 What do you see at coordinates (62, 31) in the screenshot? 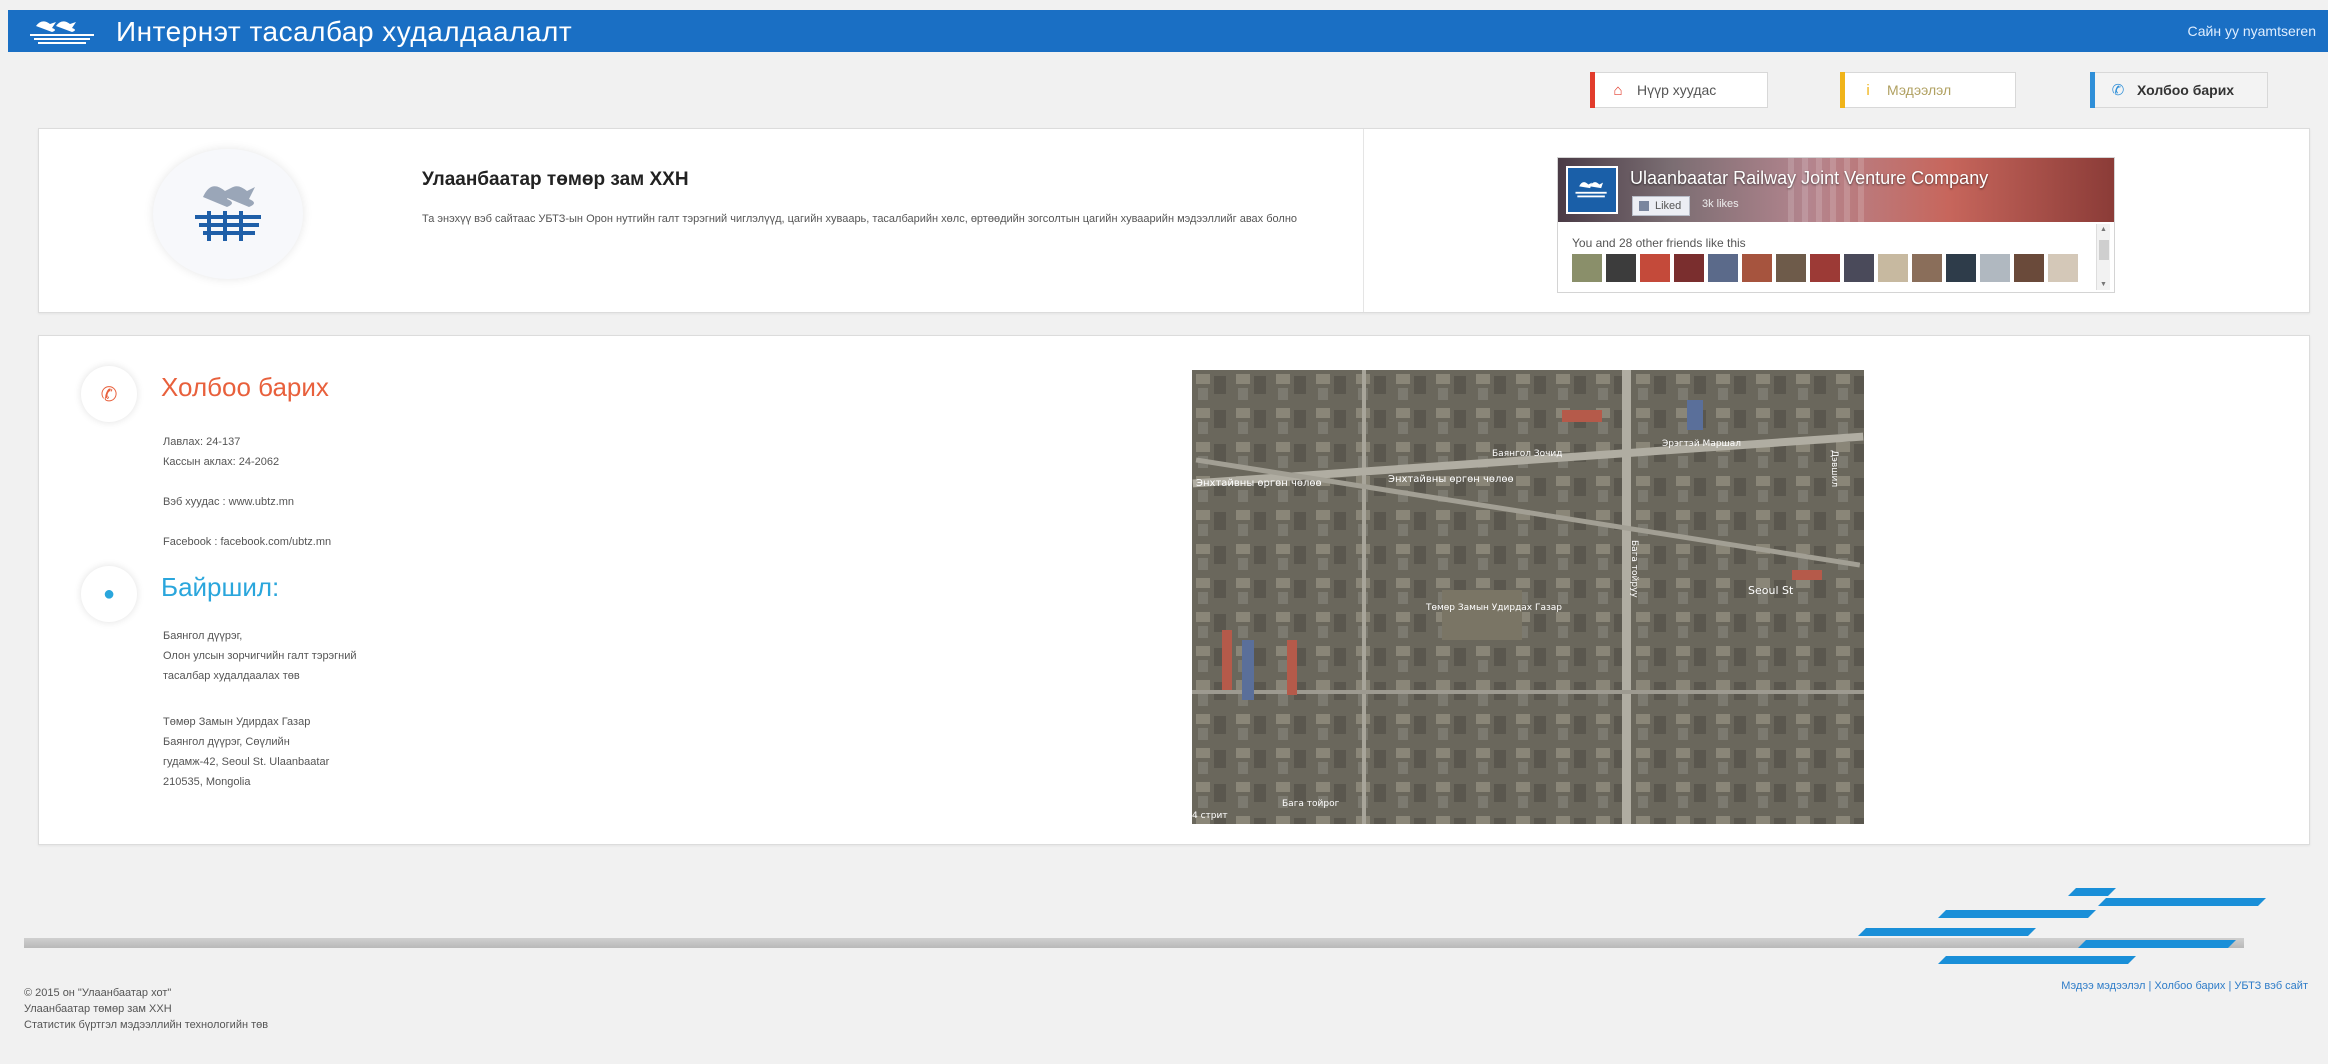
I see `ubtz-logo-icon` at bounding box center [62, 31].